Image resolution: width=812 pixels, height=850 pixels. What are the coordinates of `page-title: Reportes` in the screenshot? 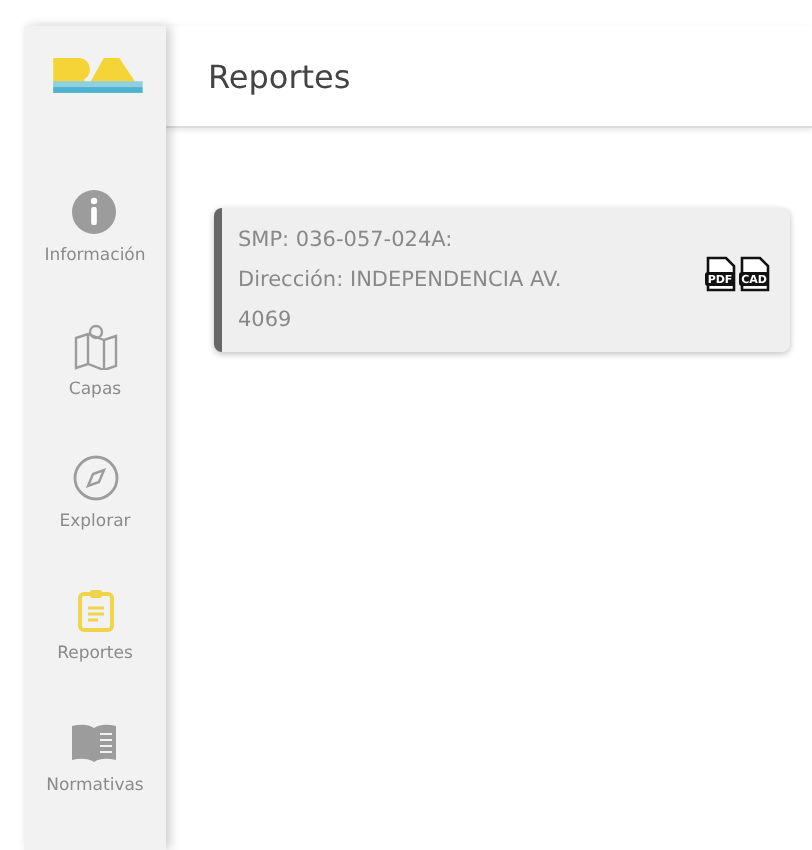 It's located at (279, 76).